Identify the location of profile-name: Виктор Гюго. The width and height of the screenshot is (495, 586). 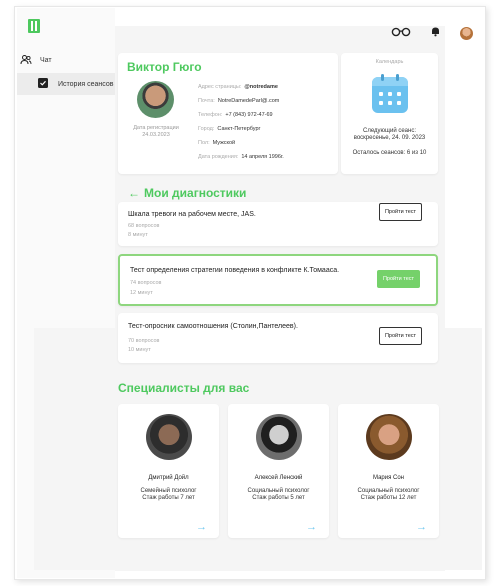
(164, 67).